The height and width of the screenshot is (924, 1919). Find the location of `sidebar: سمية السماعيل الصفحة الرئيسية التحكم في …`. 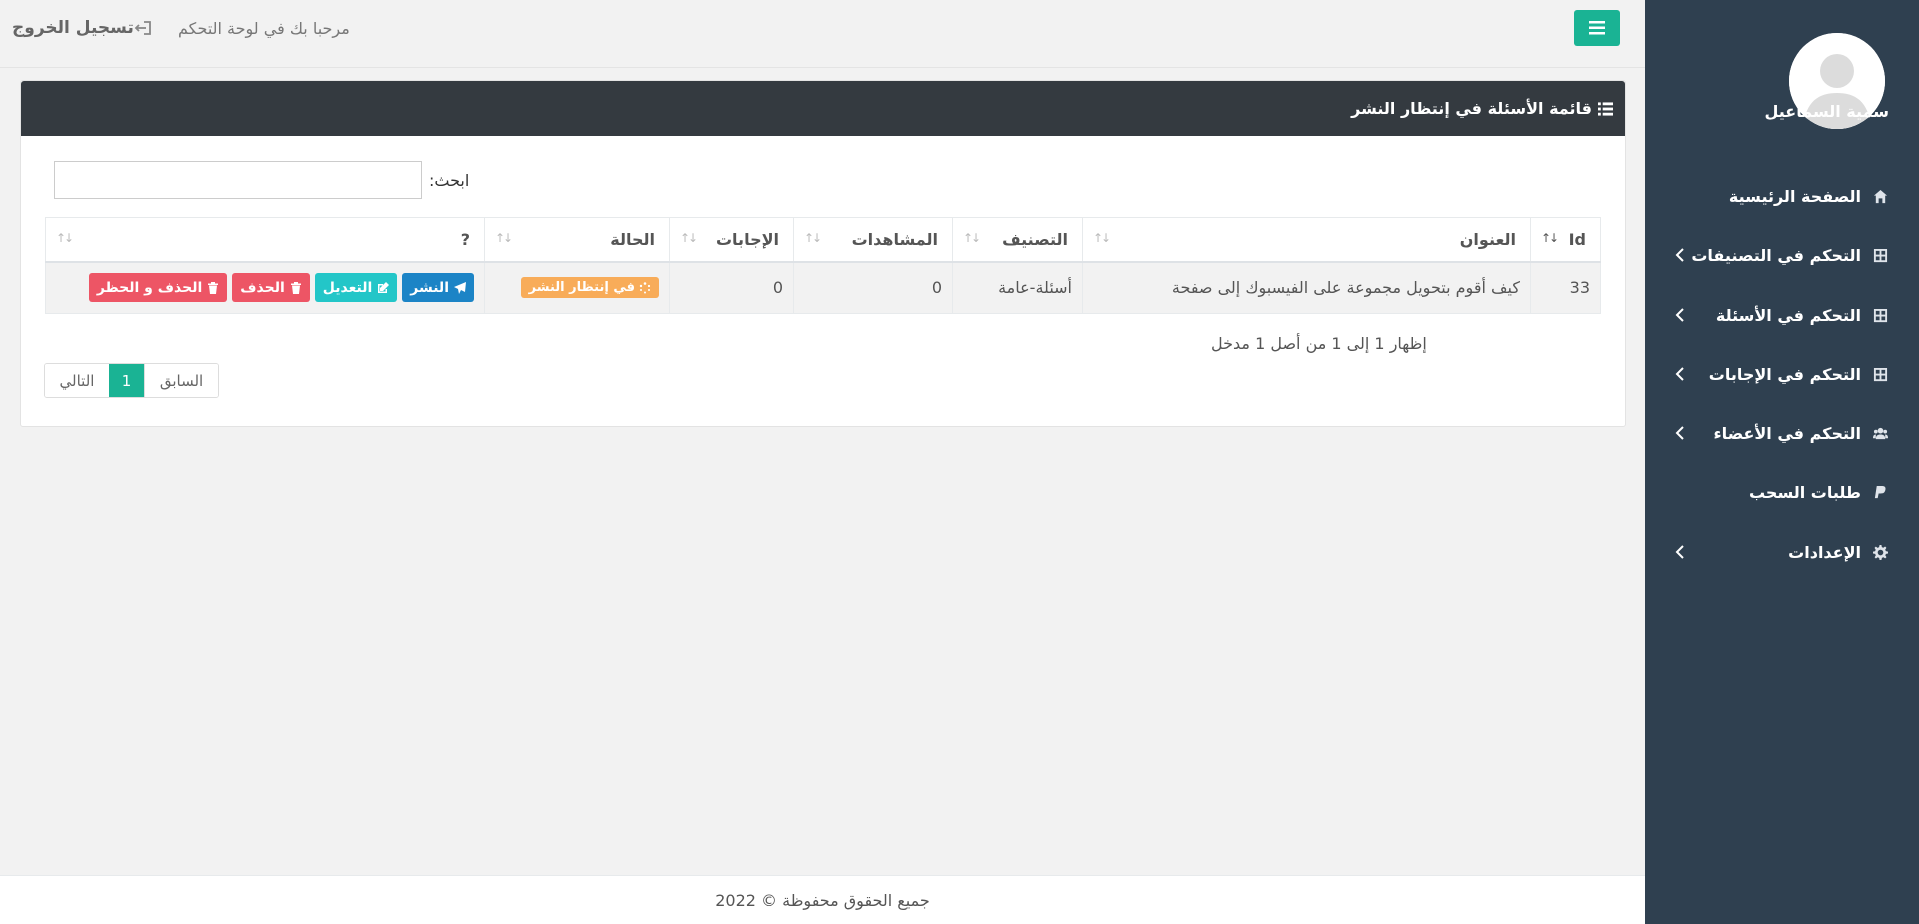

sidebar: سمية السماعيل الصفحة الرئيسية التحكم في … is located at coordinates (1782, 462).